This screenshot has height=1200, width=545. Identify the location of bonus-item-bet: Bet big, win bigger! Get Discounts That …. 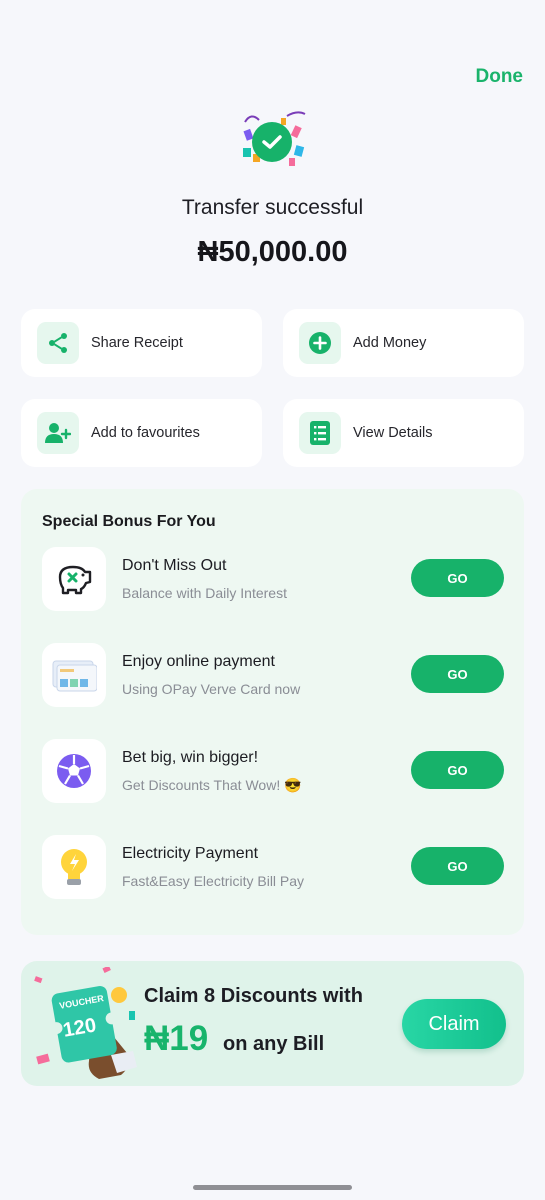
(273, 771).